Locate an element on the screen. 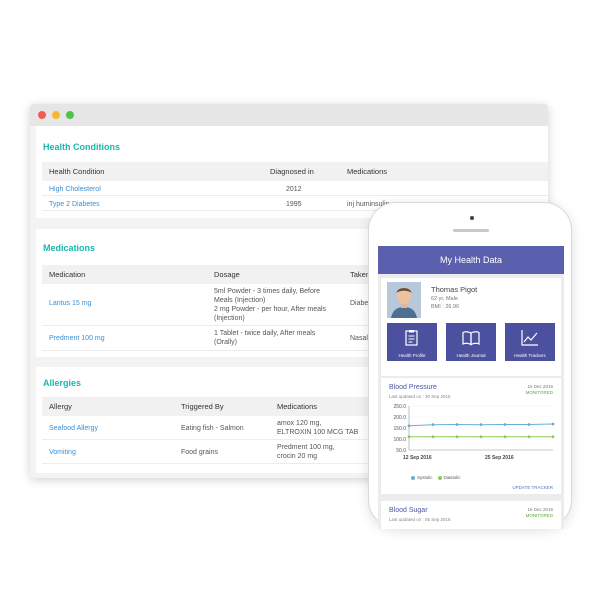 The image size is (600, 600). update-tracker-link: UPDATE TRACKER is located at coordinates (532, 487).